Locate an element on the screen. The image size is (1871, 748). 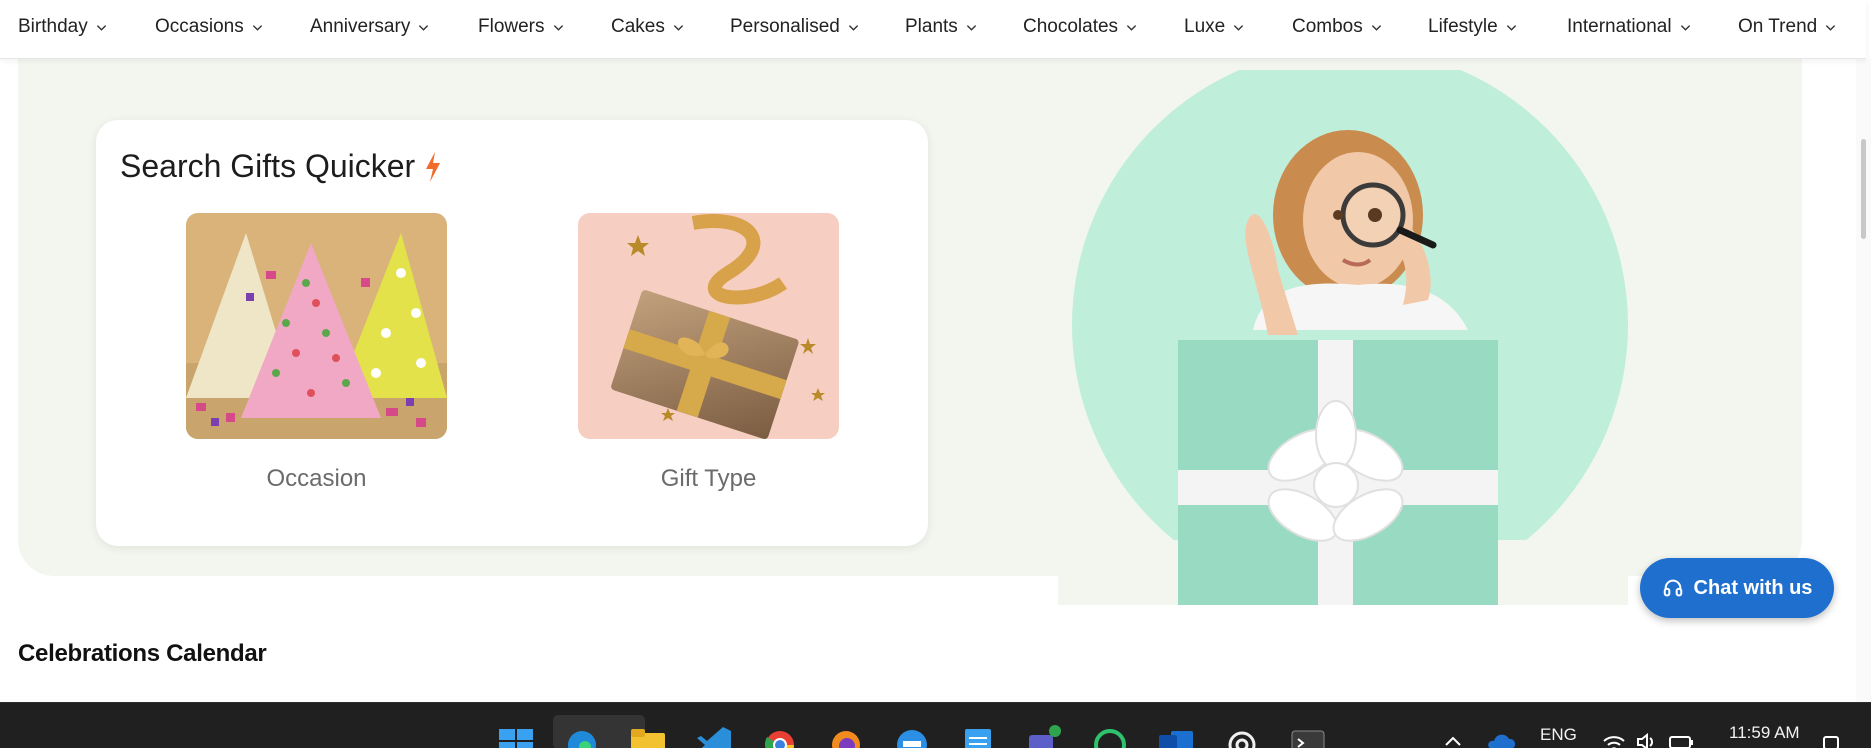
search-card-title: Search Gifts Quicker is located at coordinates (281, 166).